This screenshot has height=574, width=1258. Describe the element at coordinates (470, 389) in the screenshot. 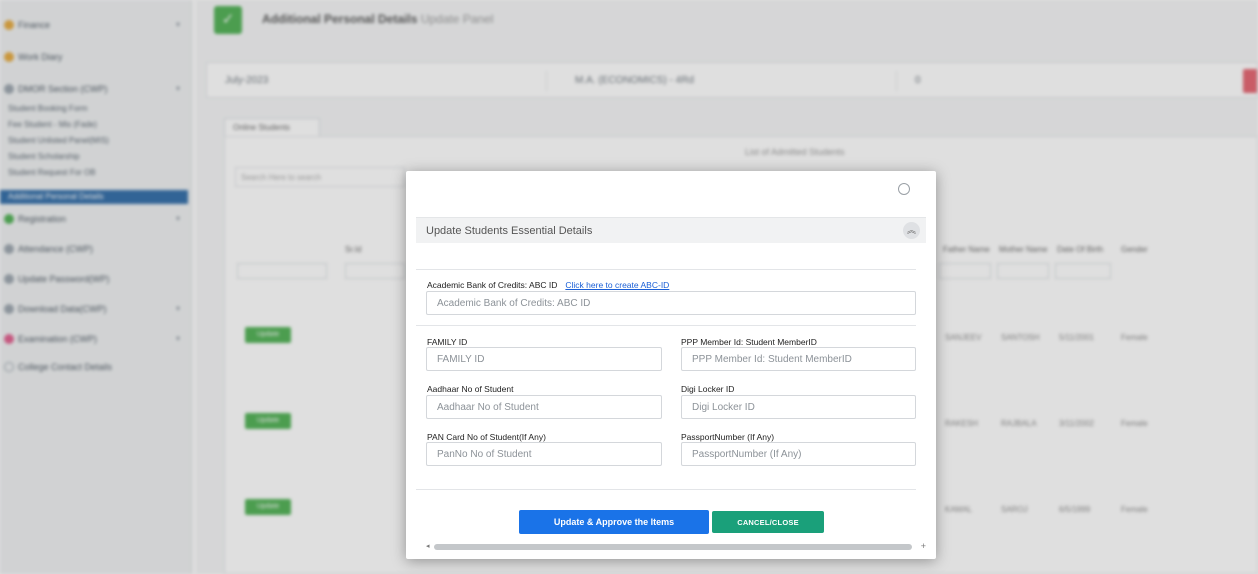

I see `aadhaar-label: Aadhaar No of Student` at that location.